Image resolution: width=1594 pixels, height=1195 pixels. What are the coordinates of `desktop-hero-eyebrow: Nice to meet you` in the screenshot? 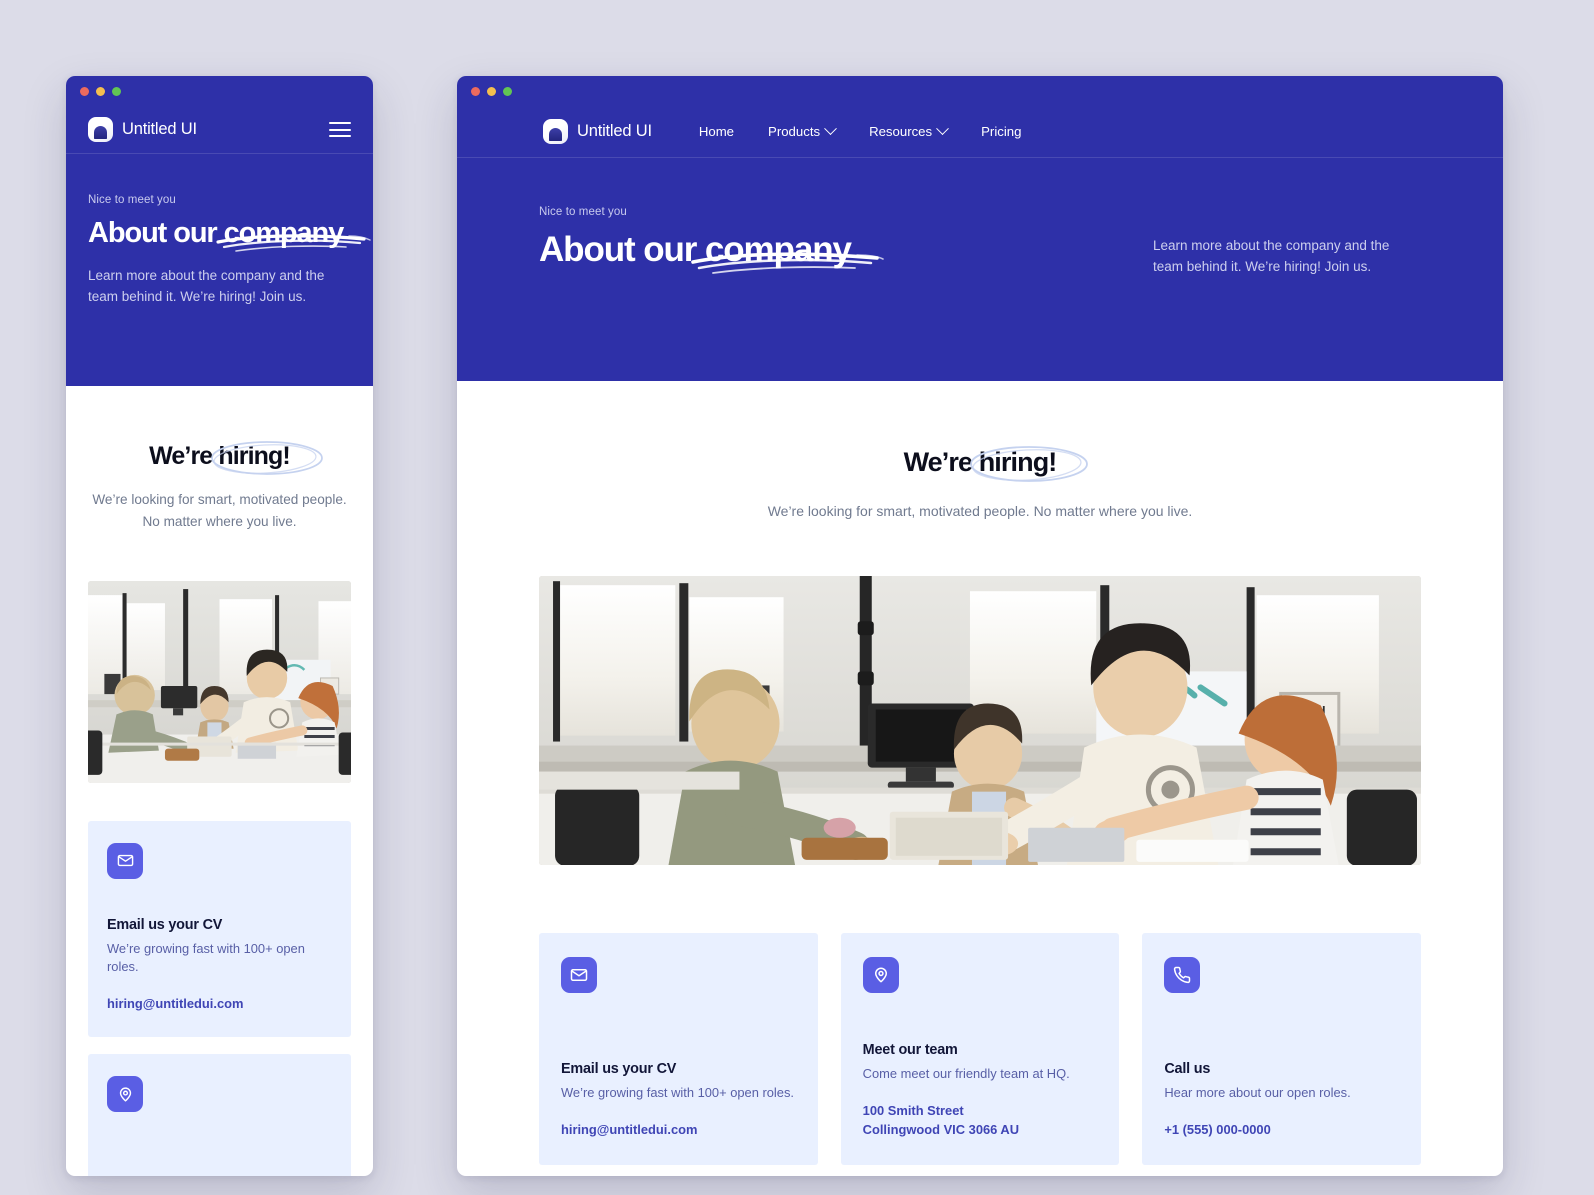 It's located at (583, 212).